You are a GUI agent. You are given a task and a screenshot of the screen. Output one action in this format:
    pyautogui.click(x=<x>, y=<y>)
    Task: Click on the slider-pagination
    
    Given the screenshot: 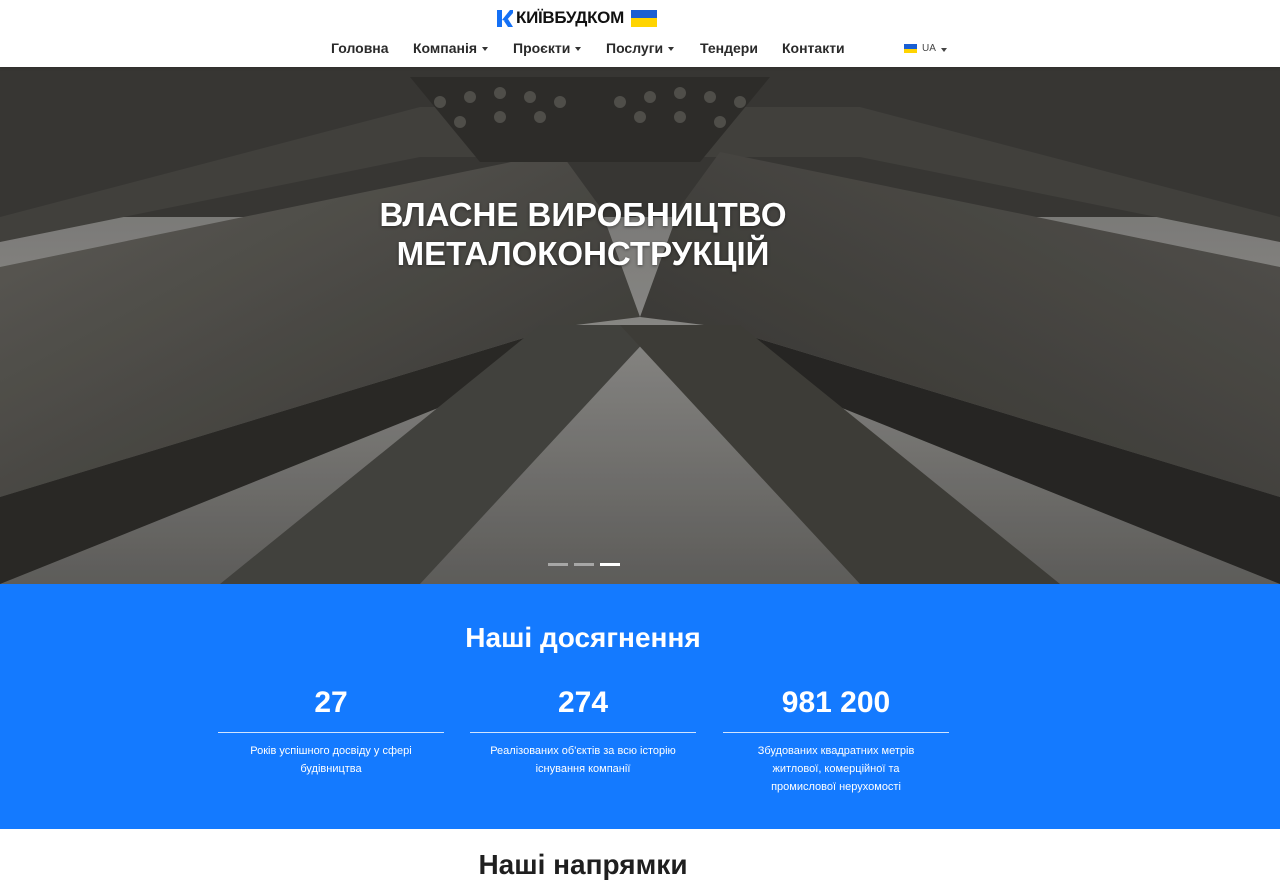 What is the action you would take?
    pyautogui.click(x=584, y=564)
    